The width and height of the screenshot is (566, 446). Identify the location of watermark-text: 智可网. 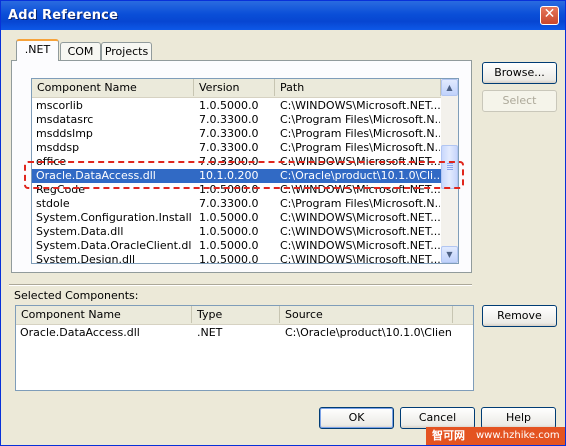
(448, 435).